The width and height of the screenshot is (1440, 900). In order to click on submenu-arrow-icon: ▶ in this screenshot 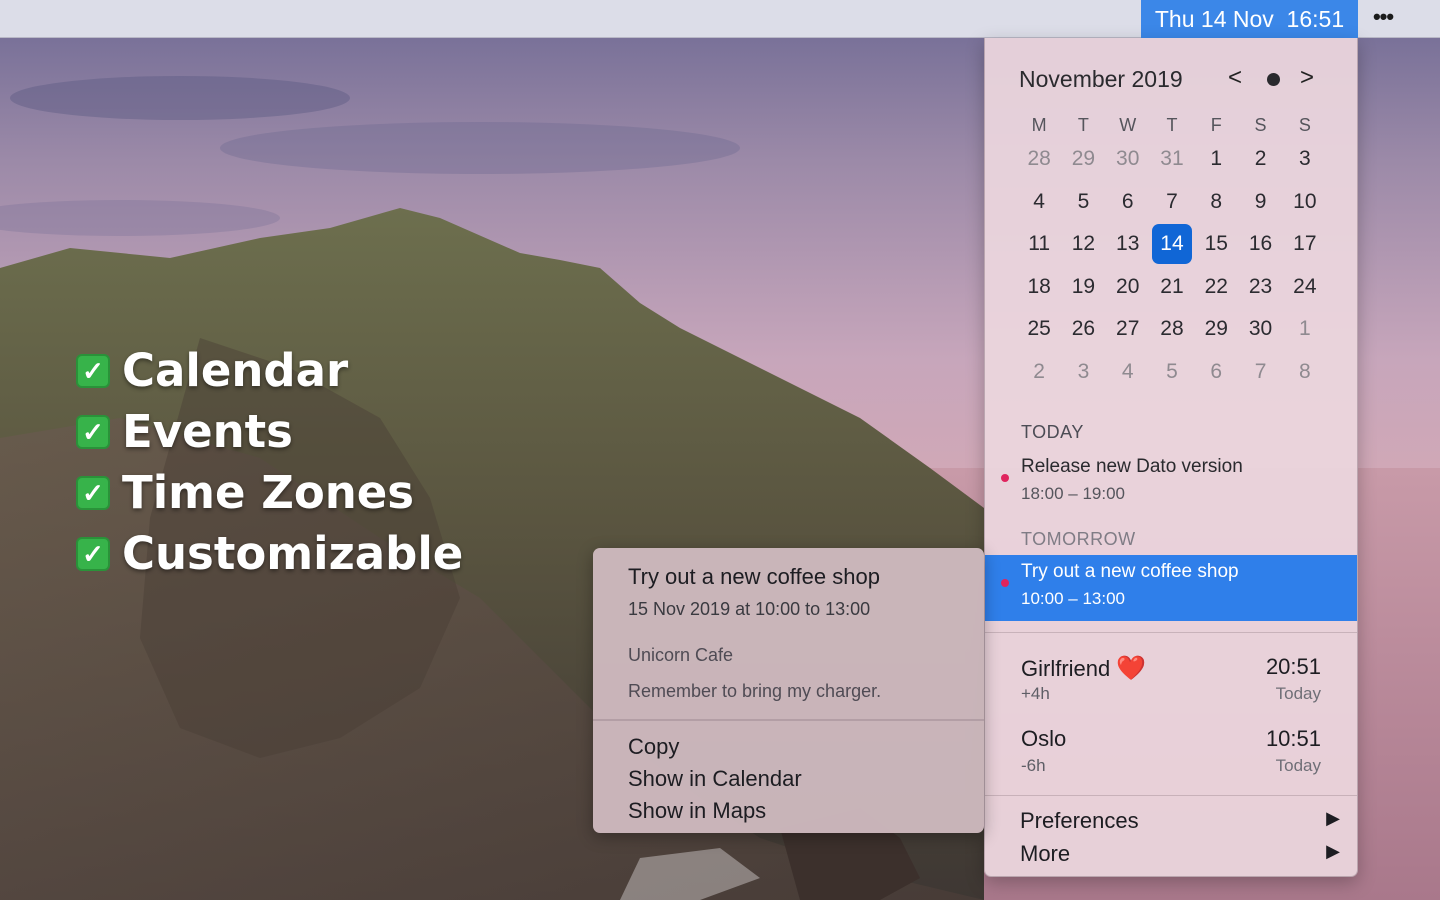, I will do `click(1333, 818)`.